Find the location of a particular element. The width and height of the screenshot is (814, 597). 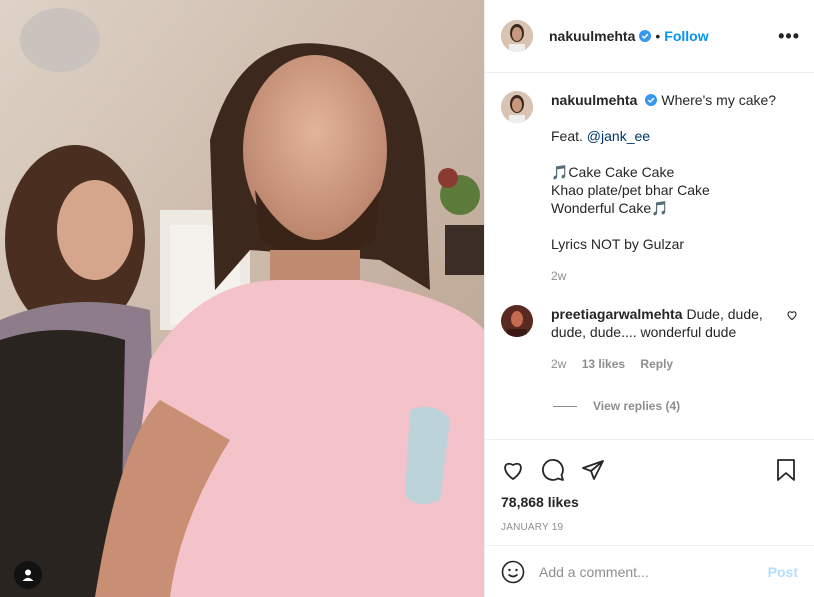

post-header: nakuulmehta • Follow ••• is located at coordinates (649, 36).